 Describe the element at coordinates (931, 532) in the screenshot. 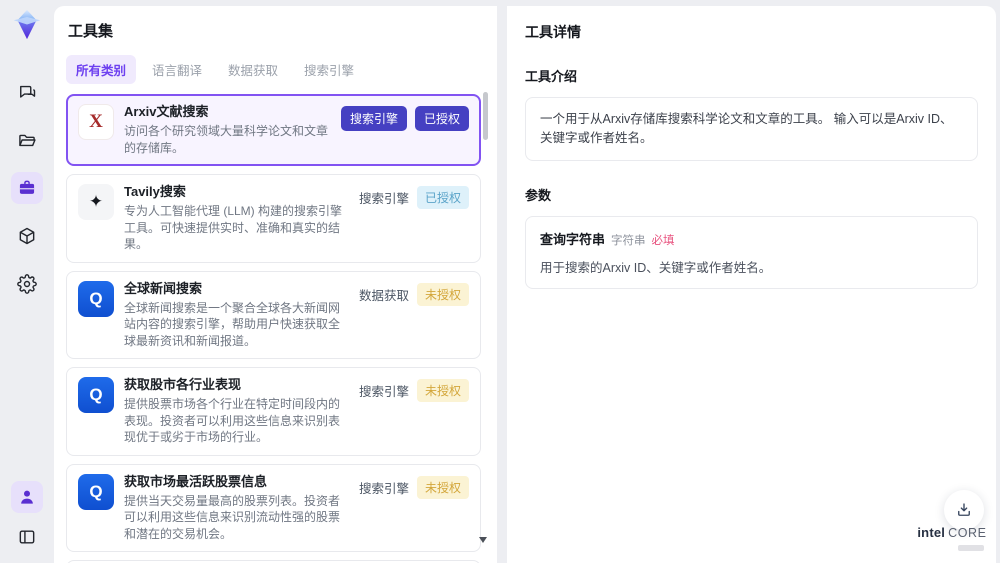

I see `brand-intel-text: intel` at that location.